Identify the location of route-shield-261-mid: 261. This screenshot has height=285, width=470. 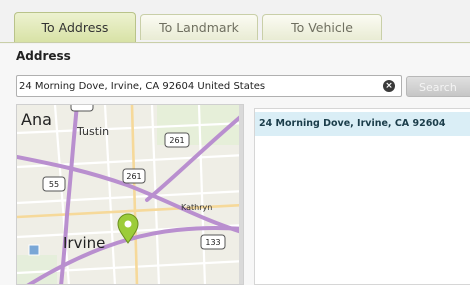
(134, 176).